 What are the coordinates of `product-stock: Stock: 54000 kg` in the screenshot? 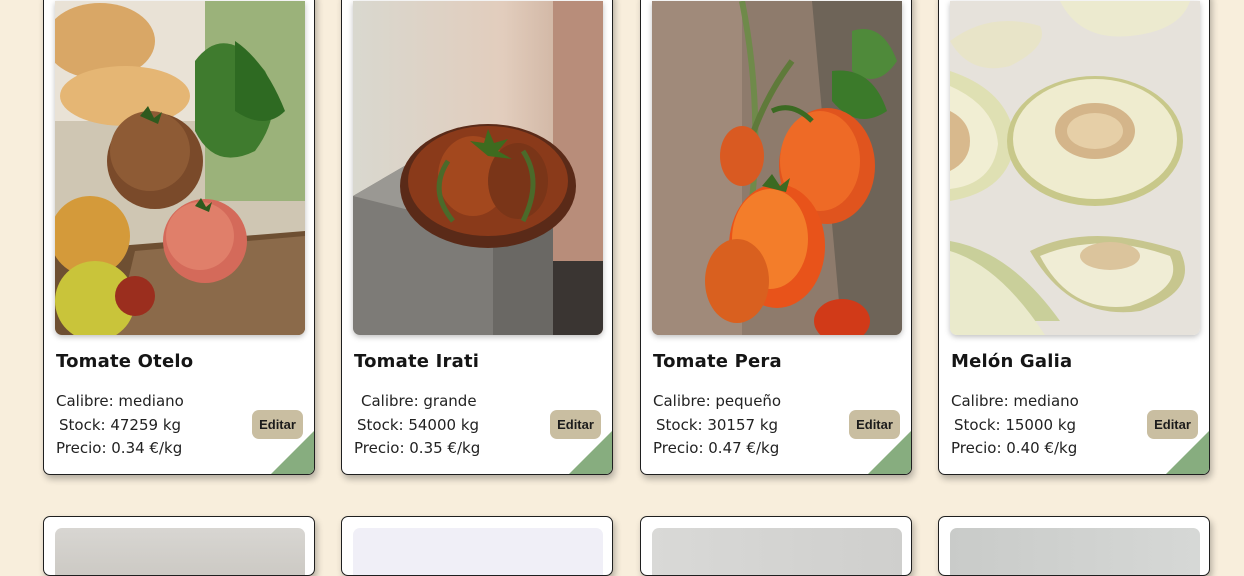 It's located at (418, 424).